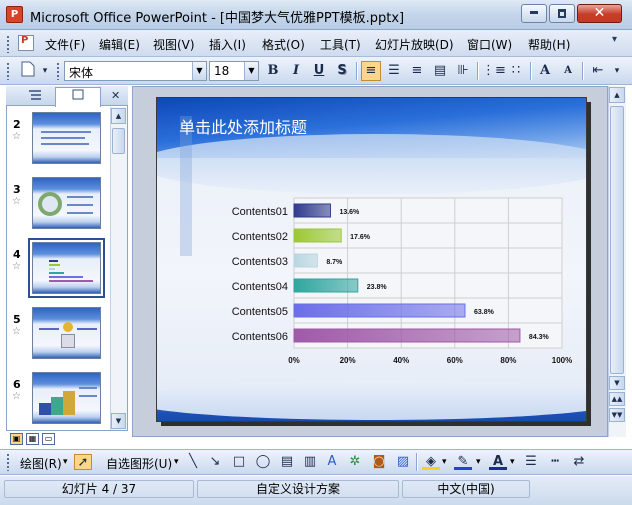 This screenshot has width=632, height=505. Describe the element at coordinates (222, 71) in the screenshot. I see `font-size-value: 18` at that location.